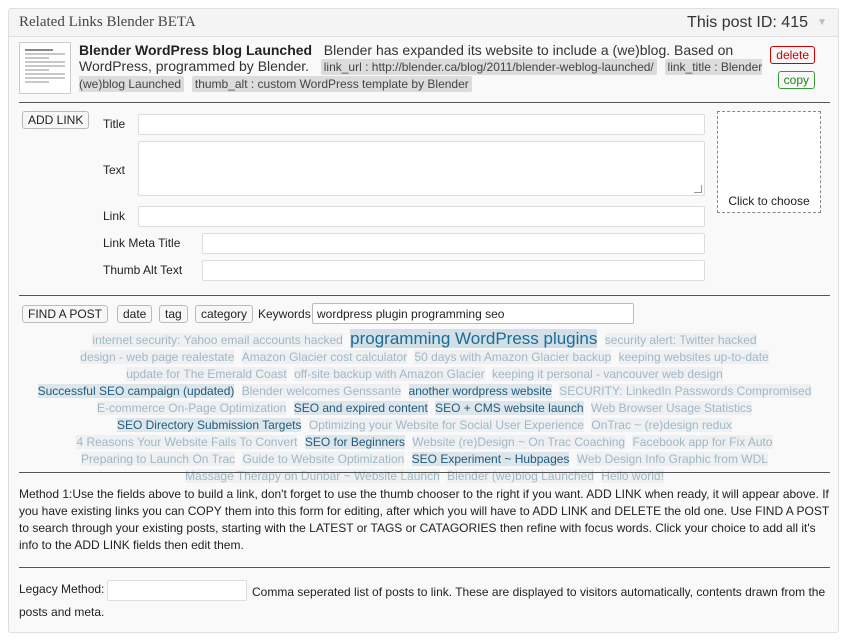 Image resolution: width=847 pixels, height=643 pixels. Describe the element at coordinates (209, 425) in the screenshot. I see `tag-cloud-item: SEO Directory Submission Targets` at that location.